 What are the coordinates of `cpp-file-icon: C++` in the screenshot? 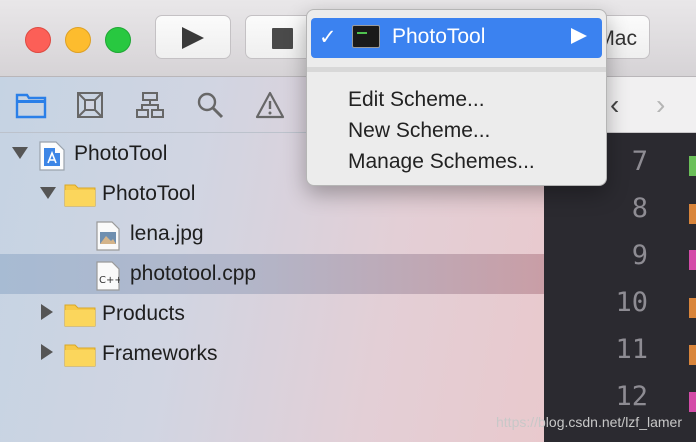 It's located at (108, 276).